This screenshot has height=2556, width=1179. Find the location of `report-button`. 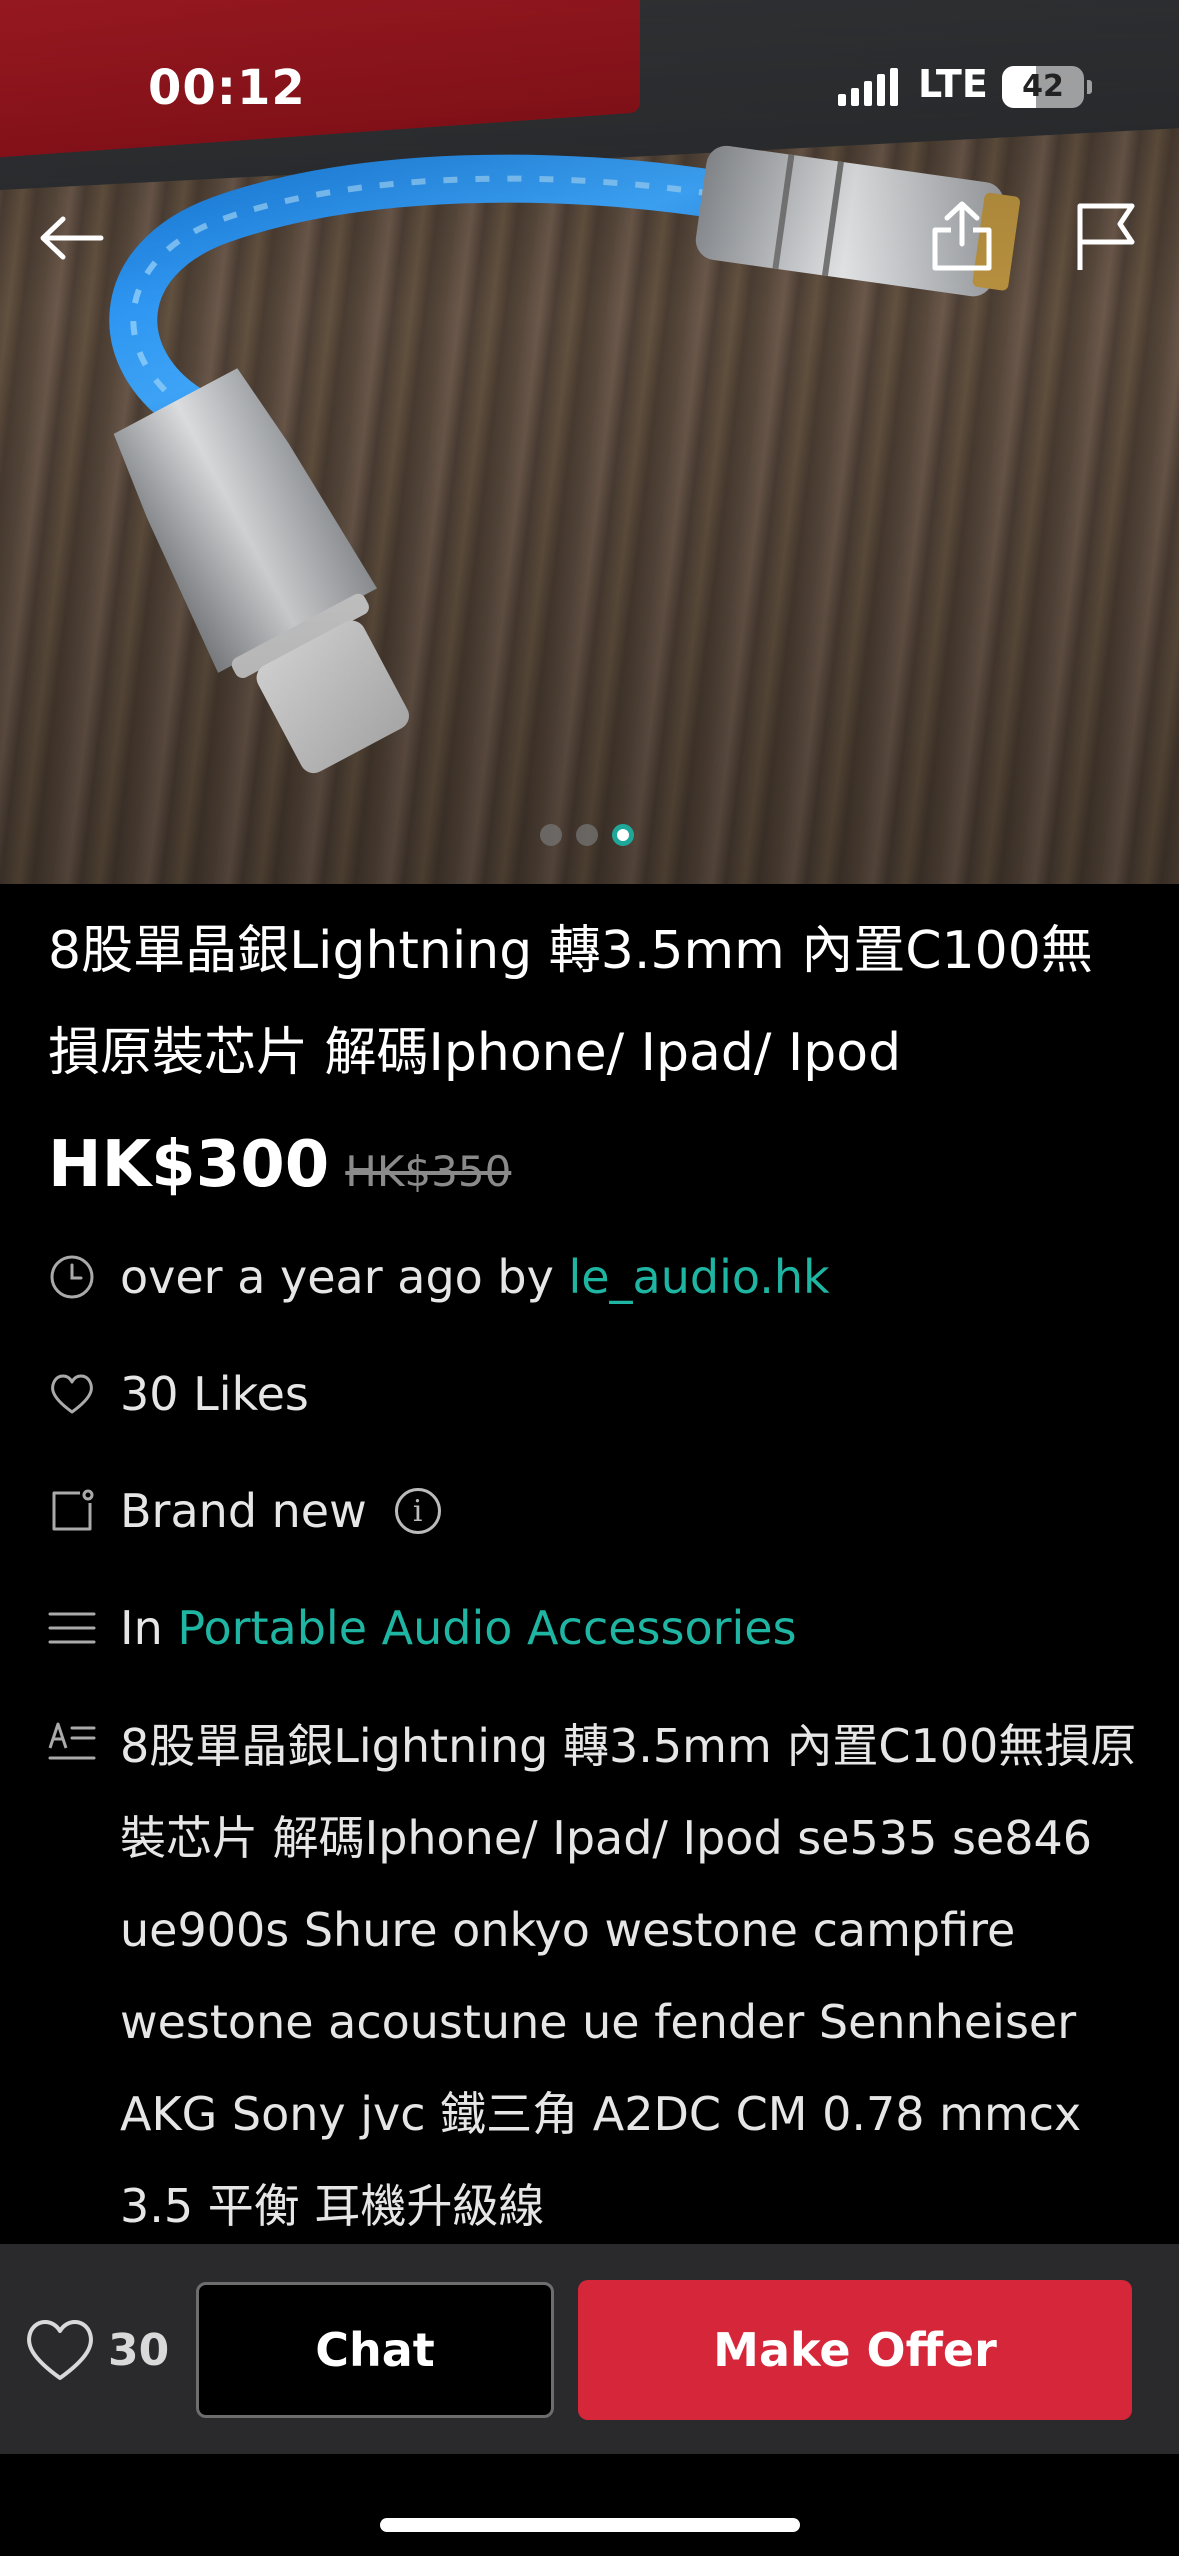

report-button is located at coordinates (1106, 236).